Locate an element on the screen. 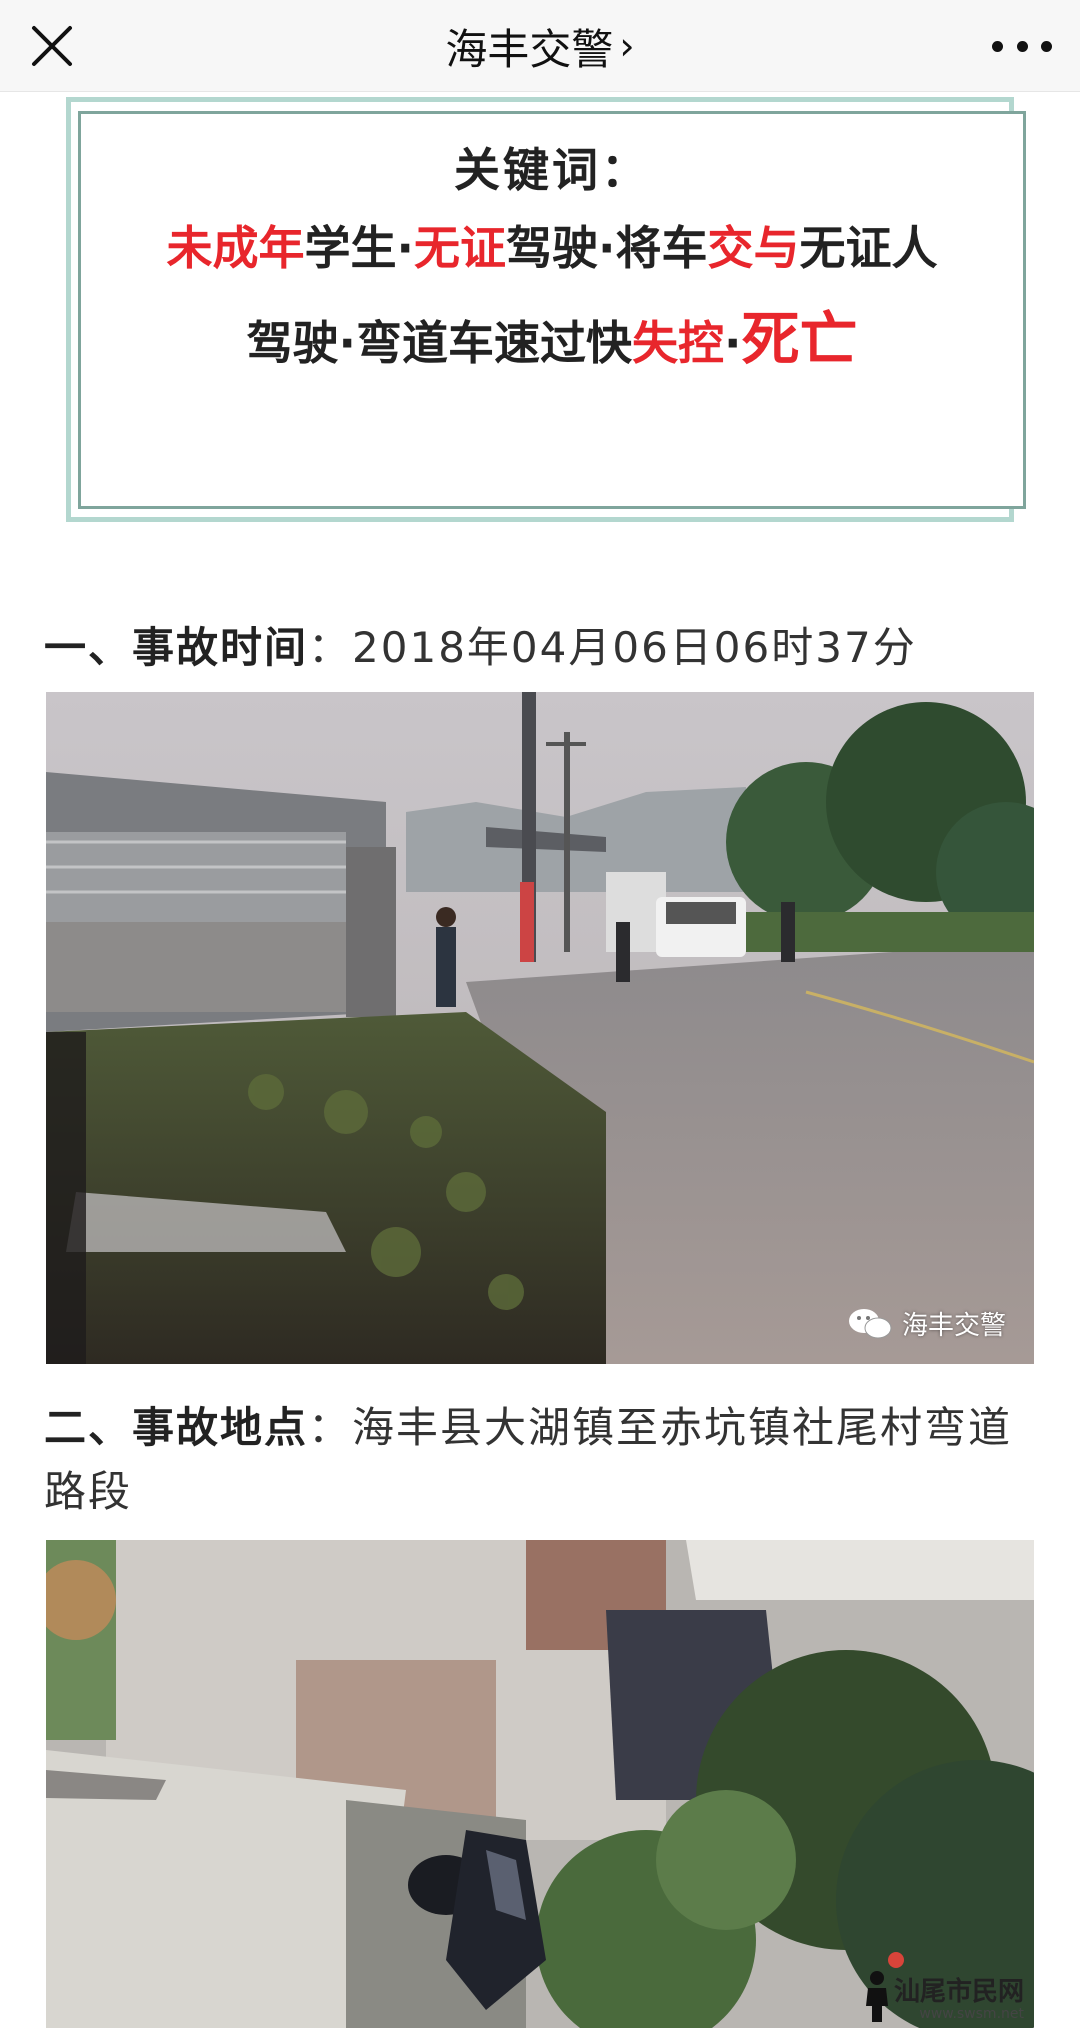  keyword-segment: 未成年 is located at coordinates (235, 248).